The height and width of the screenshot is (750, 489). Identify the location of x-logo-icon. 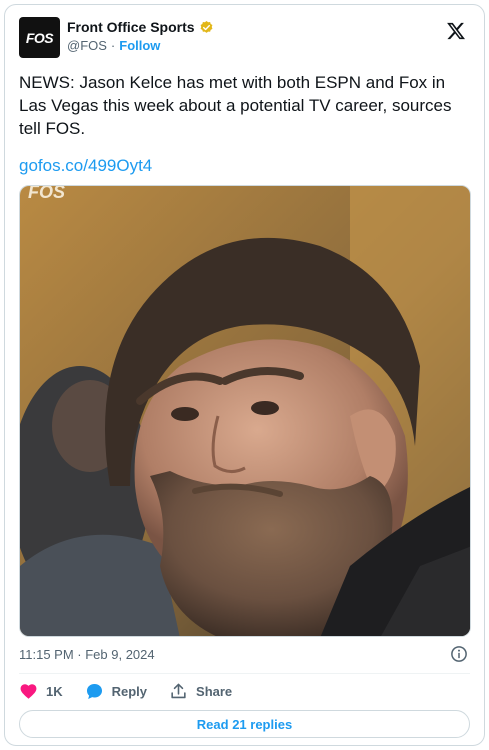
(456, 31).